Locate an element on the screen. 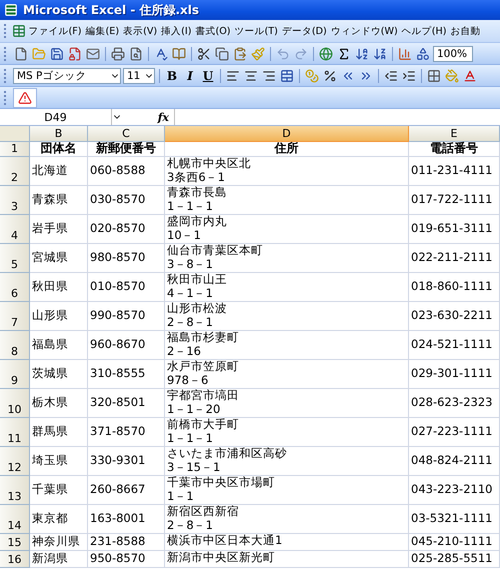 Image resolution: width=500 pixels, height=570 pixels. table-cell: 03-5321-1111 is located at coordinates (454, 519).